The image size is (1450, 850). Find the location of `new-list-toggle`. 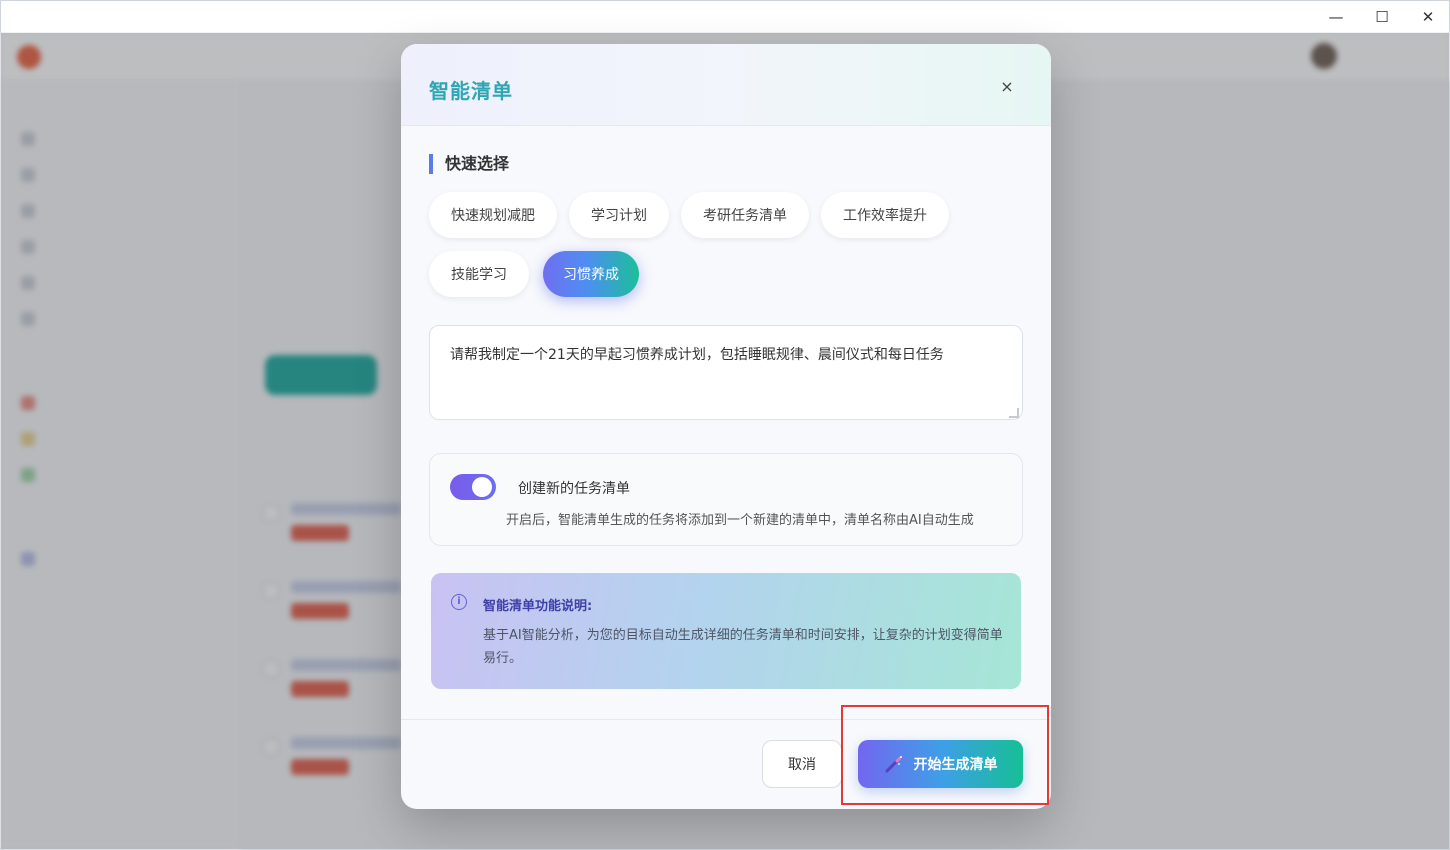

new-list-toggle is located at coordinates (473, 487).